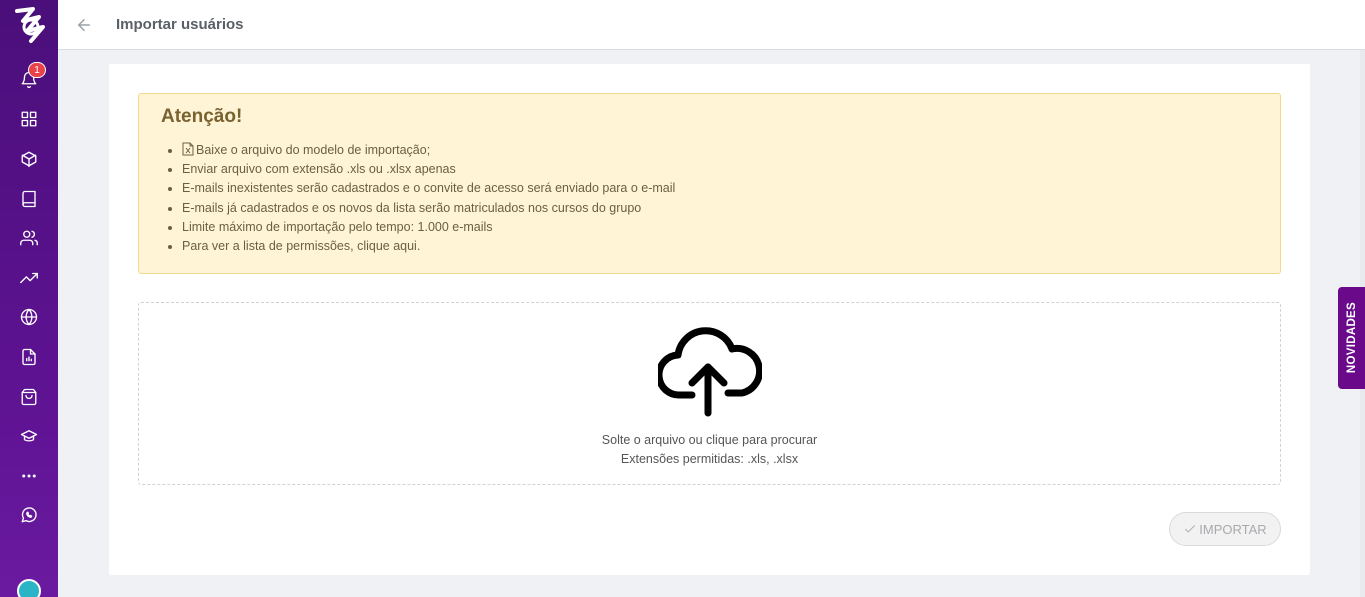 This screenshot has width=1365, height=597. What do you see at coordinates (188, 149) in the screenshot?
I see `excel-file-icon` at bounding box center [188, 149].